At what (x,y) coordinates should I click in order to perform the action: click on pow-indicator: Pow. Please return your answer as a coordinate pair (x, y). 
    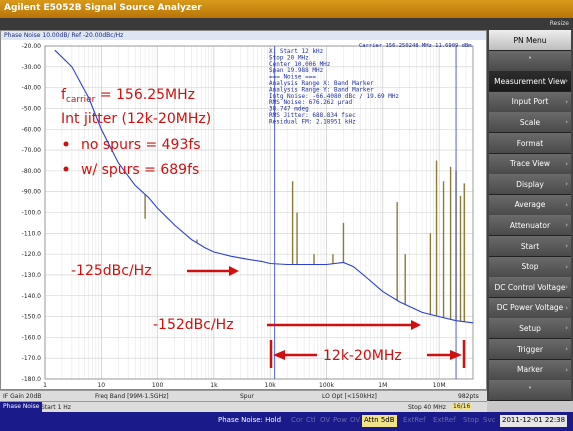
    Looking at the image, I should click on (340, 420).